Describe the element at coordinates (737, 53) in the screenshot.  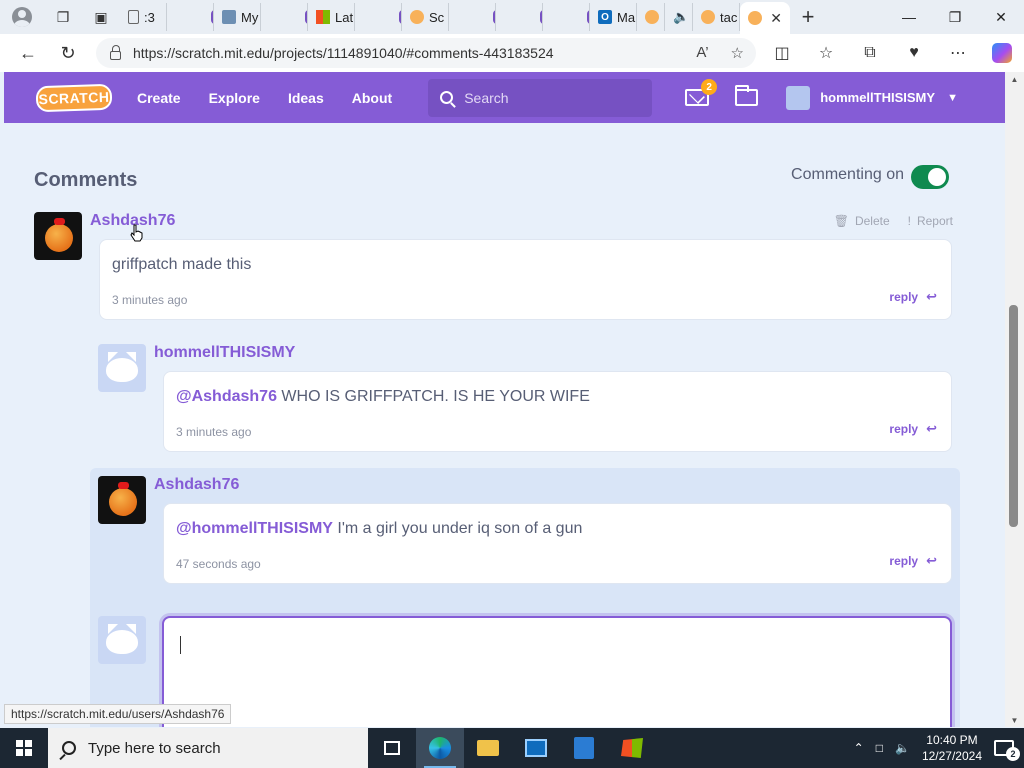
I see `favorite-star-icon: ☆` at that location.